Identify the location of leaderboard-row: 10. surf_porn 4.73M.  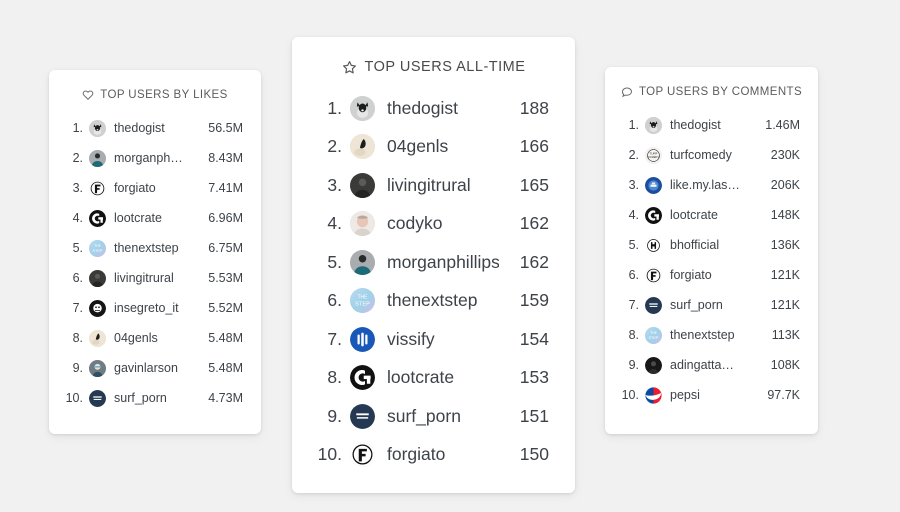
(155, 398).